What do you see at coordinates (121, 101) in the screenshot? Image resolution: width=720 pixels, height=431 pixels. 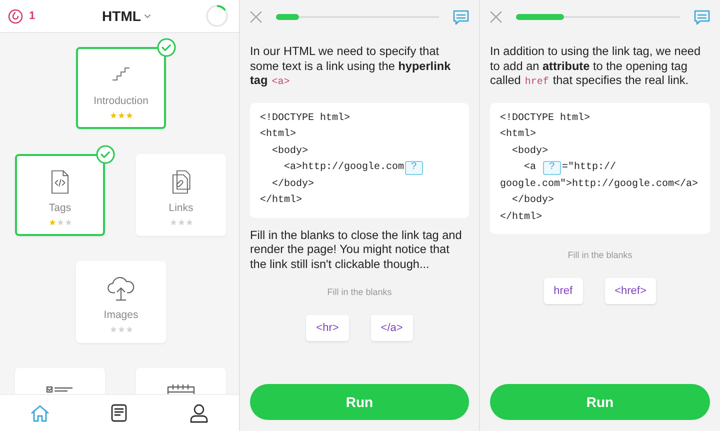 I see `lesson-title: Introduction` at bounding box center [121, 101].